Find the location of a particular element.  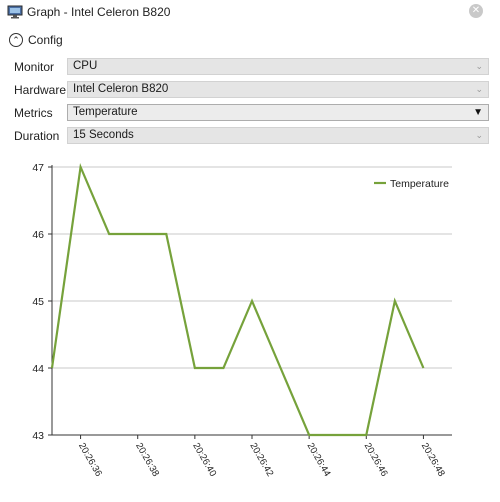

monitor-label: Monitor is located at coordinates (34, 67).